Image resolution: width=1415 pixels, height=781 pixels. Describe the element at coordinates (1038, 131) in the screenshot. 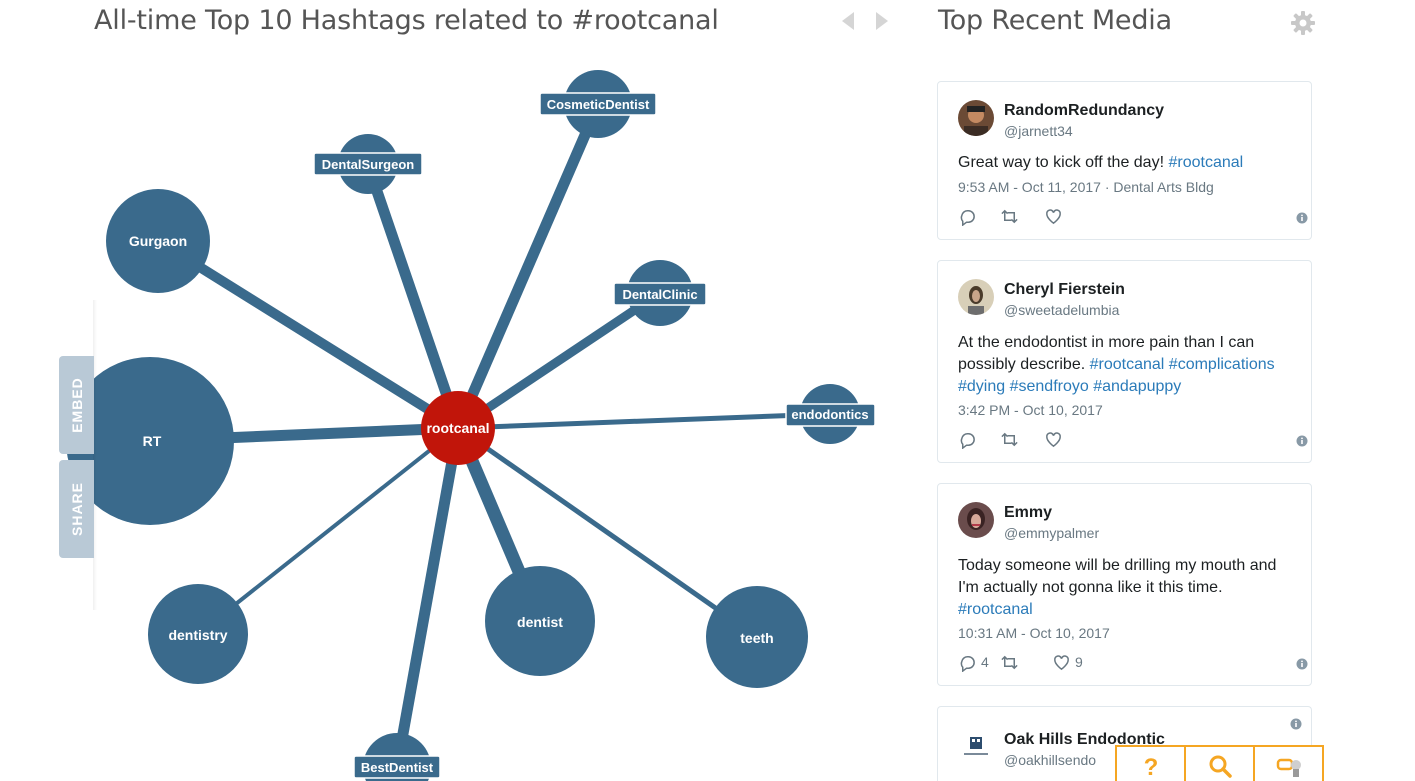

I see `tweet-author-handle: @jarnett34` at that location.